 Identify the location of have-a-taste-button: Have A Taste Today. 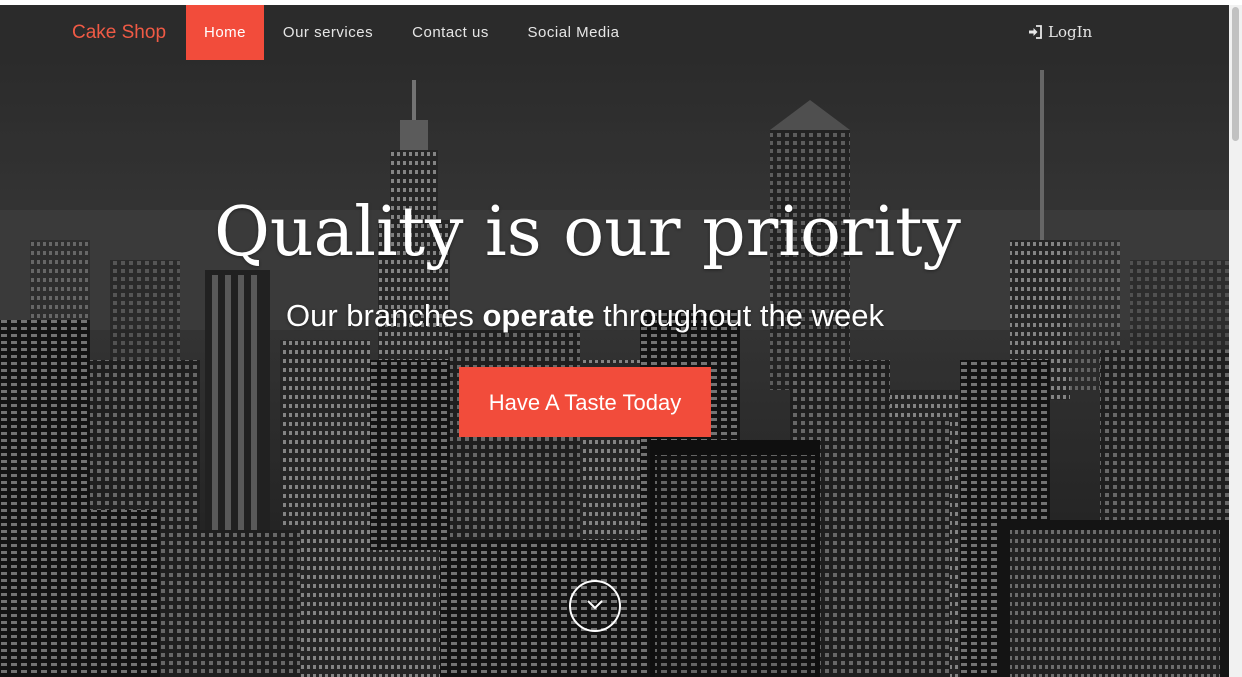
(585, 402).